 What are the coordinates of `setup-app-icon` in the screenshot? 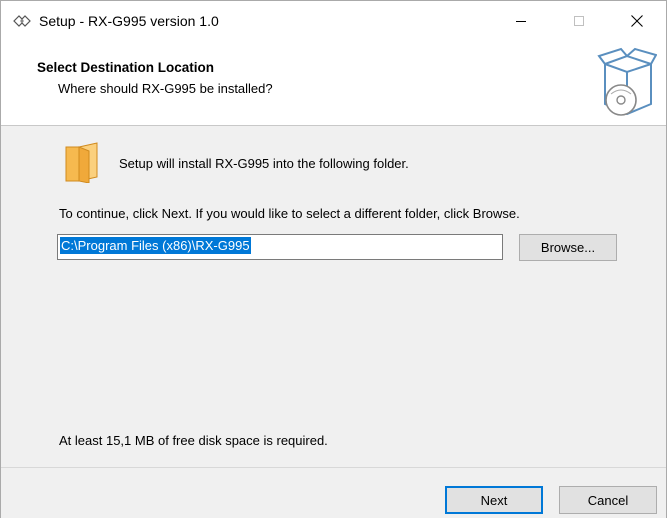 It's located at (22, 21).